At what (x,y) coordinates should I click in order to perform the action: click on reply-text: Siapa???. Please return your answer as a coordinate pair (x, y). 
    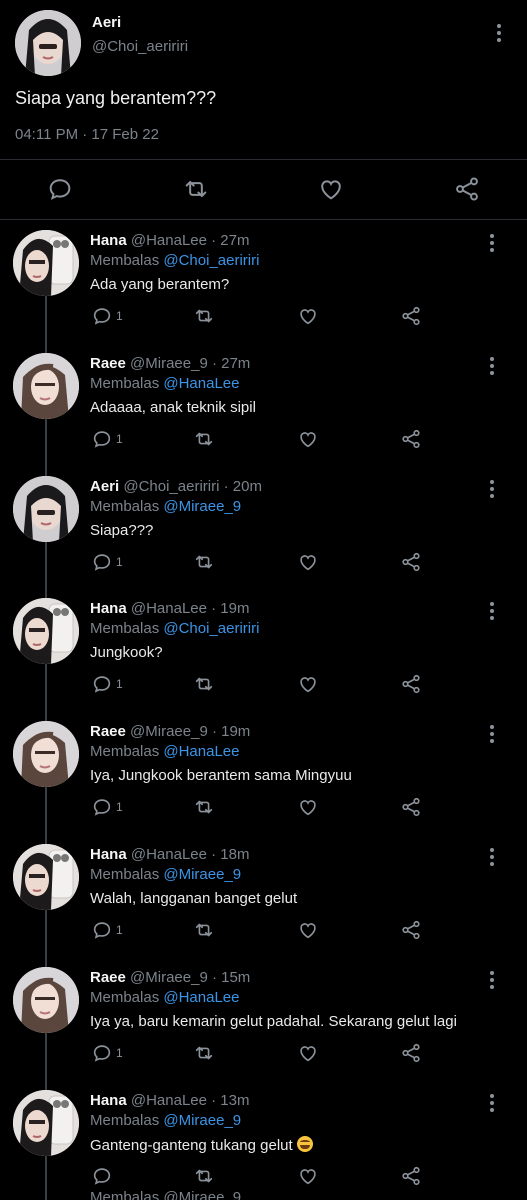
    Looking at the image, I should click on (121, 530).